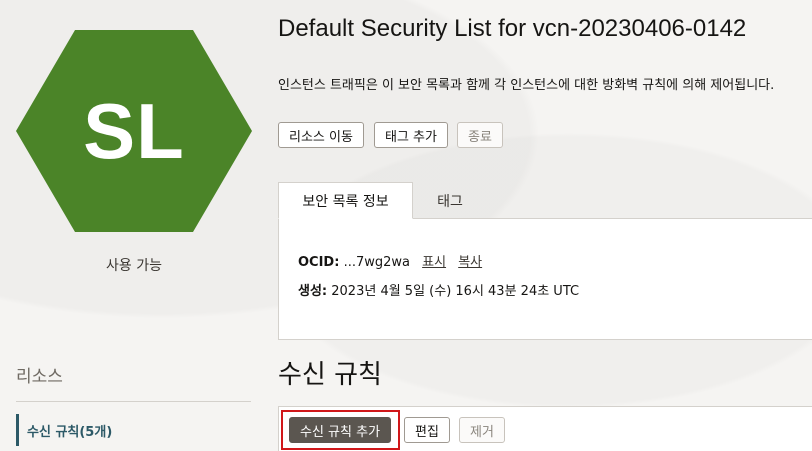 The height and width of the screenshot is (451, 812). I want to click on badge-initials: SL, so click(134, 130).